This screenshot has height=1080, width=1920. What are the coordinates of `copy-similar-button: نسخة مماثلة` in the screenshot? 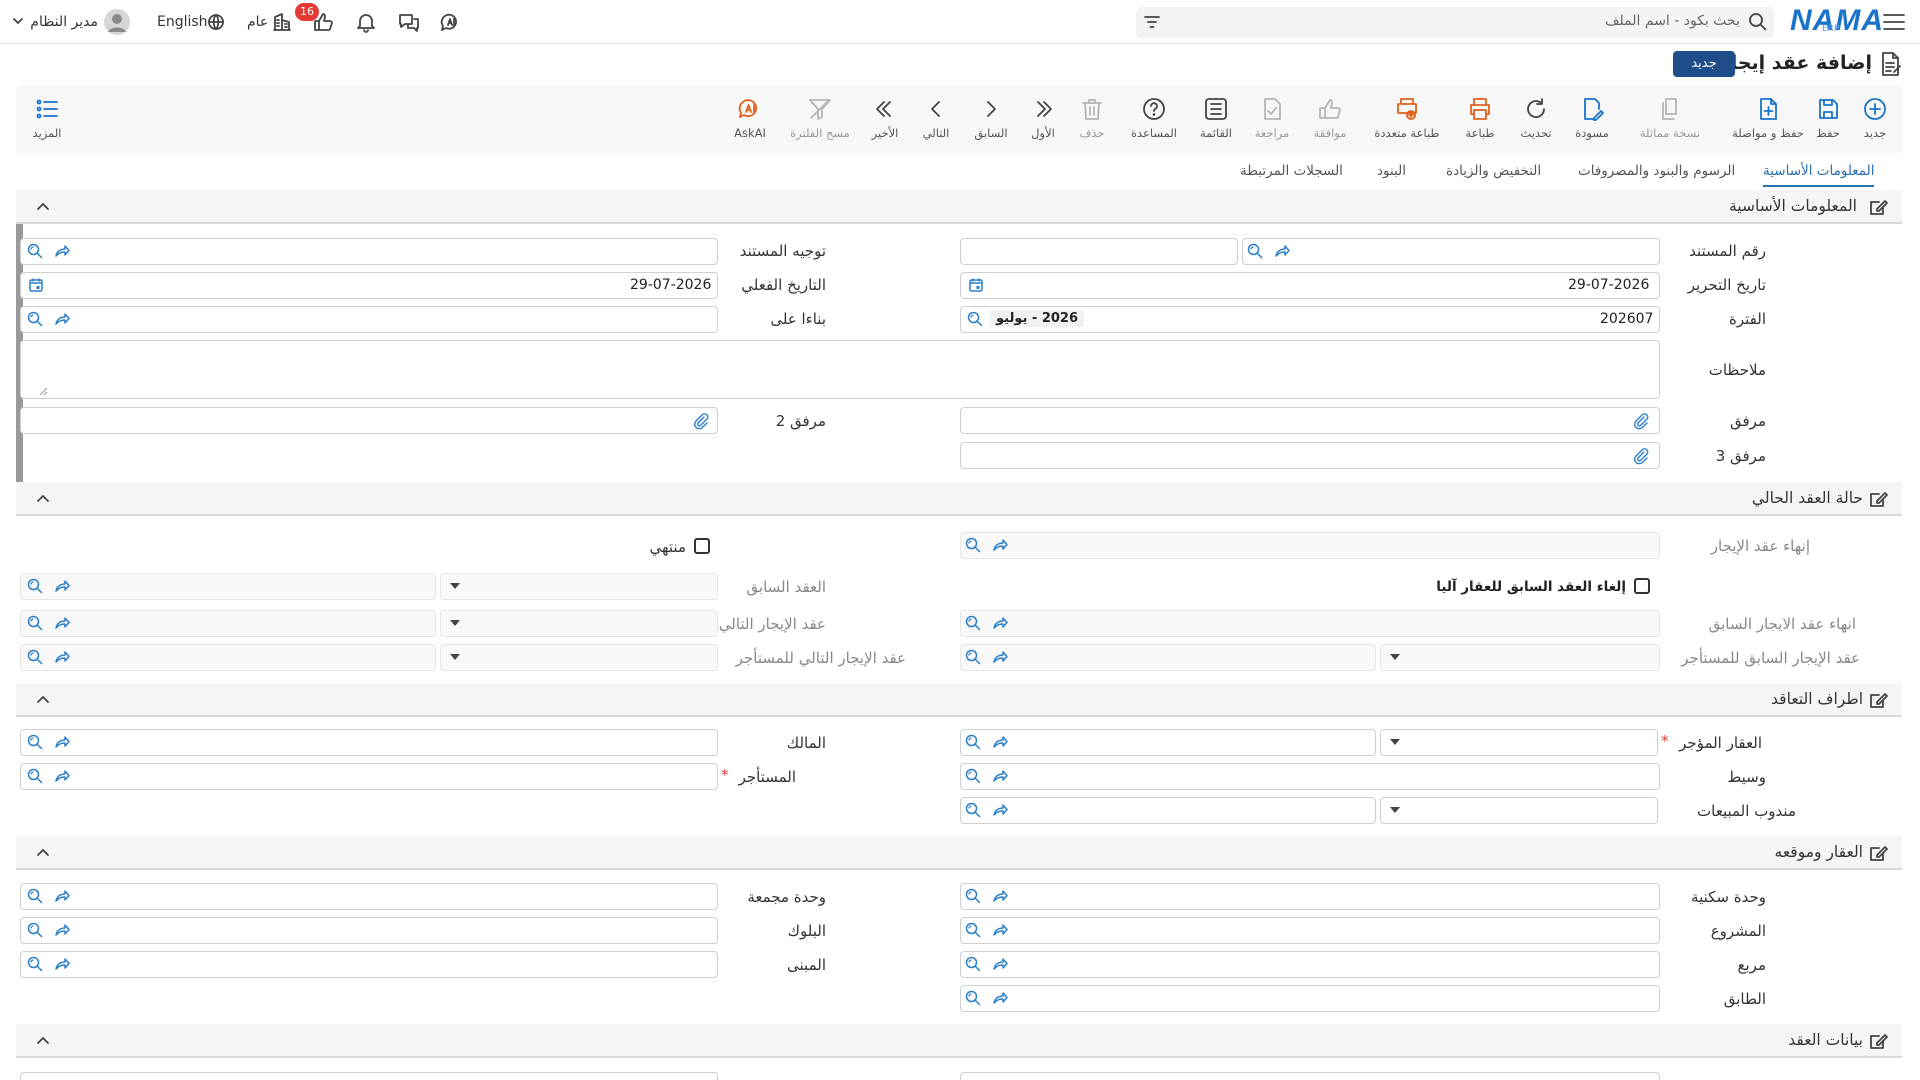 It's located at (1670, 118).